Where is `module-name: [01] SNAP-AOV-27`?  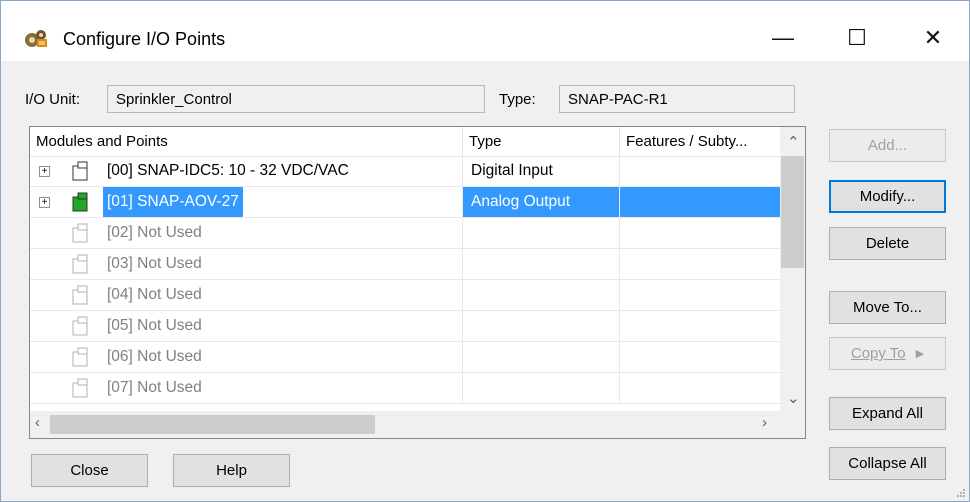
module-name: [01] SNAP-AOV-27 is located at coordinates (173, 202).